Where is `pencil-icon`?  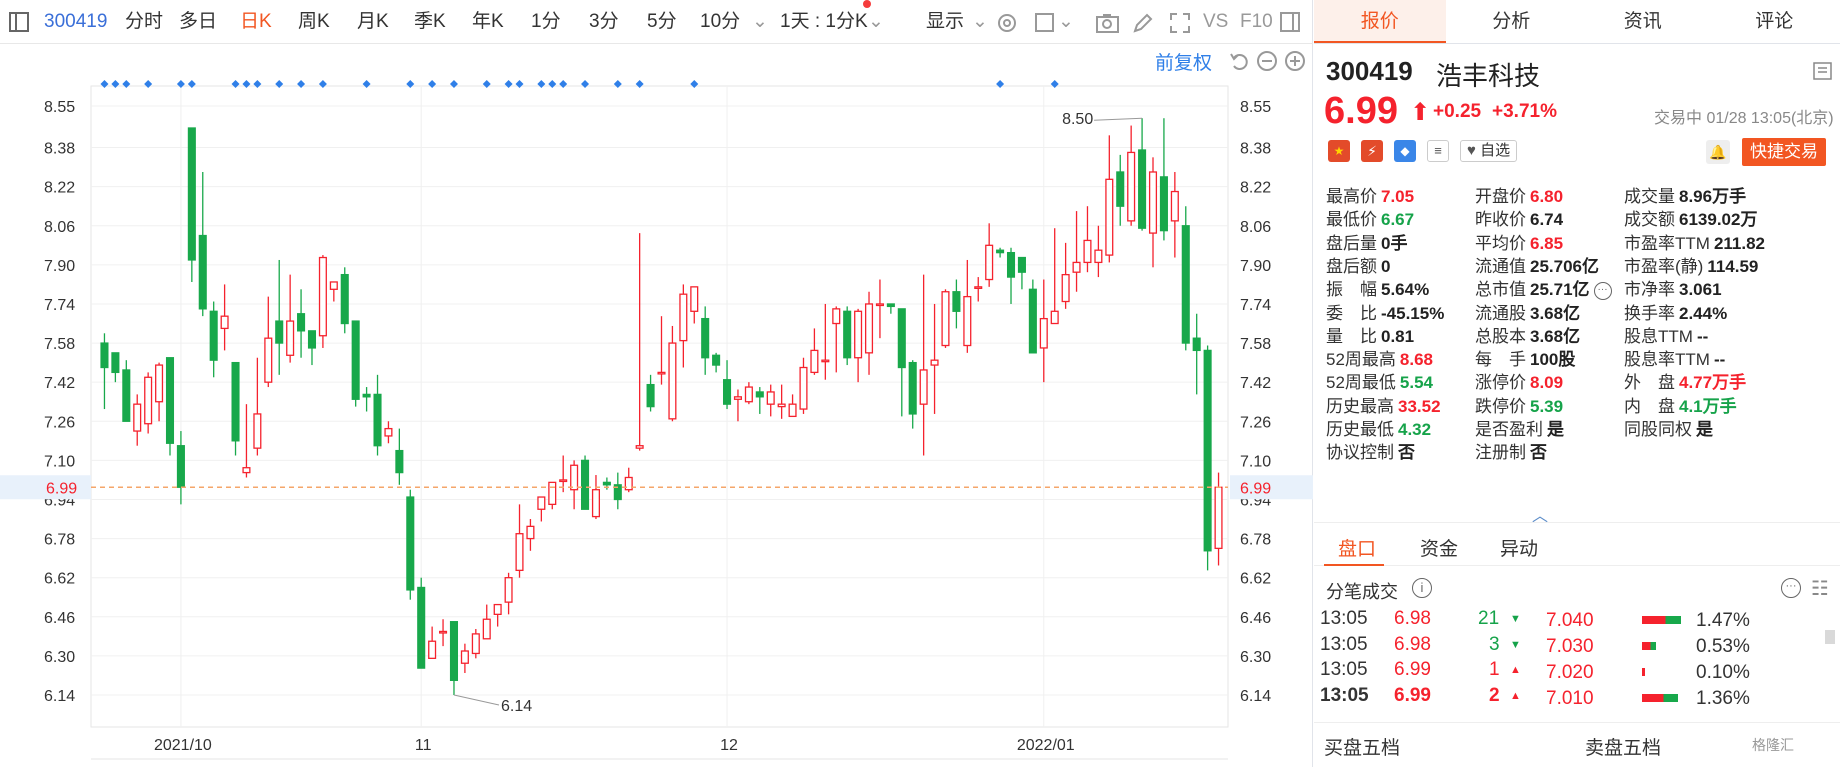
pencil-icon is located at coordinates (1143, 22).